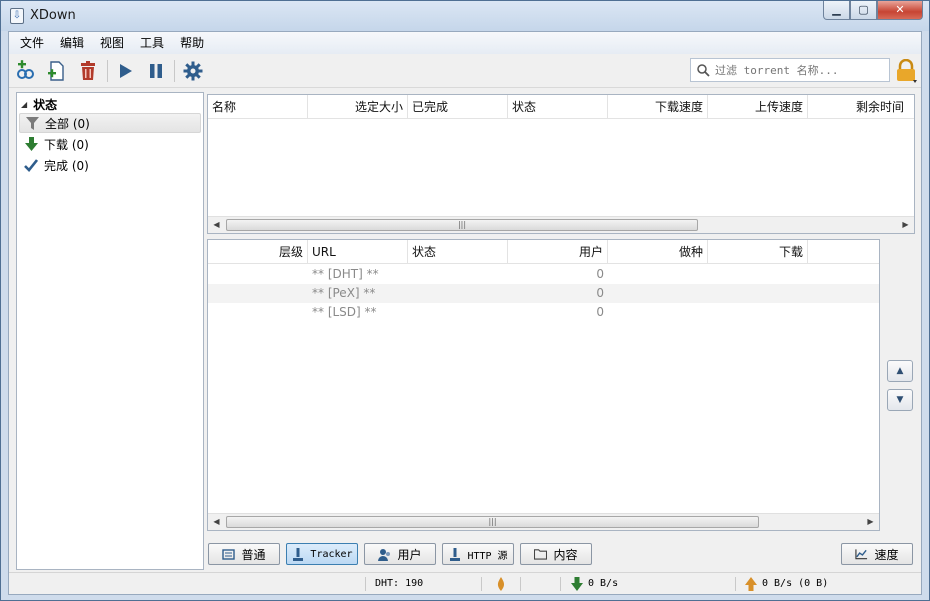  Describe the element at coordinates (906, 70) in the screenshot. I see `lock-button` at that location.